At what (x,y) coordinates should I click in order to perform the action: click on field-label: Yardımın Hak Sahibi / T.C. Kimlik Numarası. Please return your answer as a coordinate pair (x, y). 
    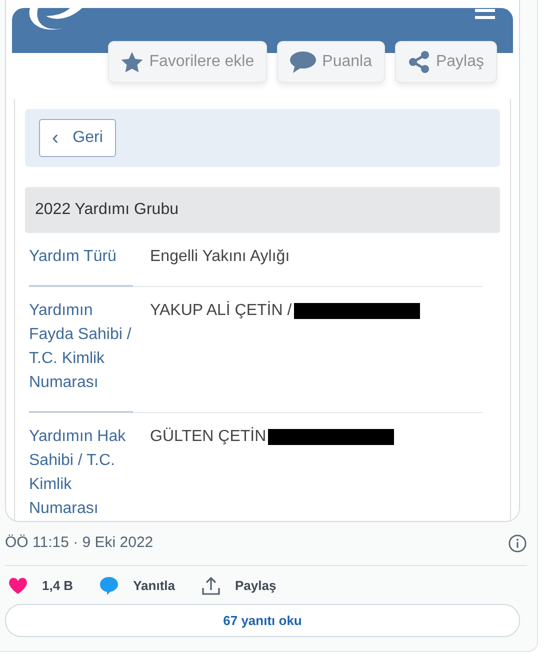
    Looking at the image, I should click on (81, 467).